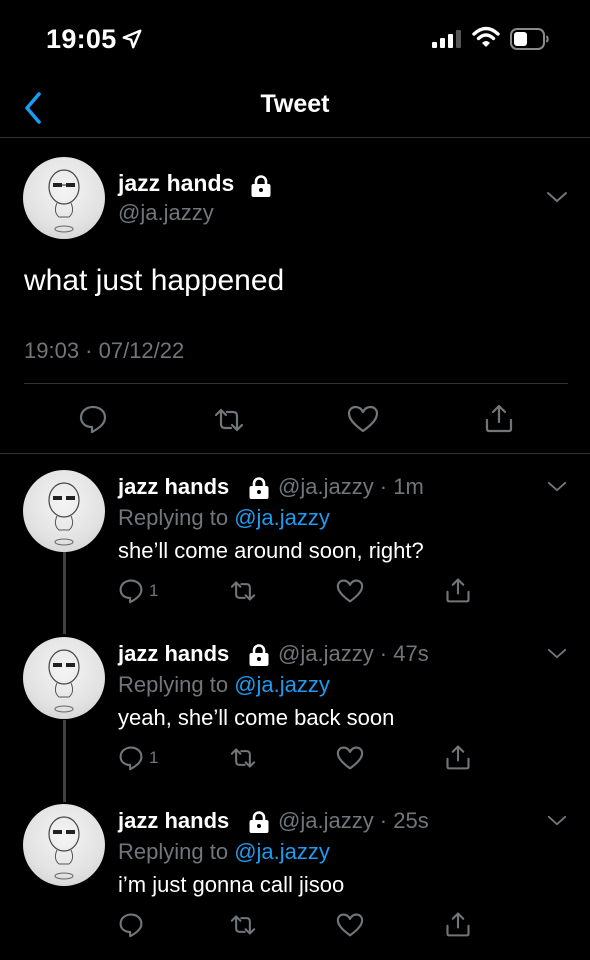 This screenshot has width=590, height=960. I want to click on status-bar: 19:05, so click(295, 40).